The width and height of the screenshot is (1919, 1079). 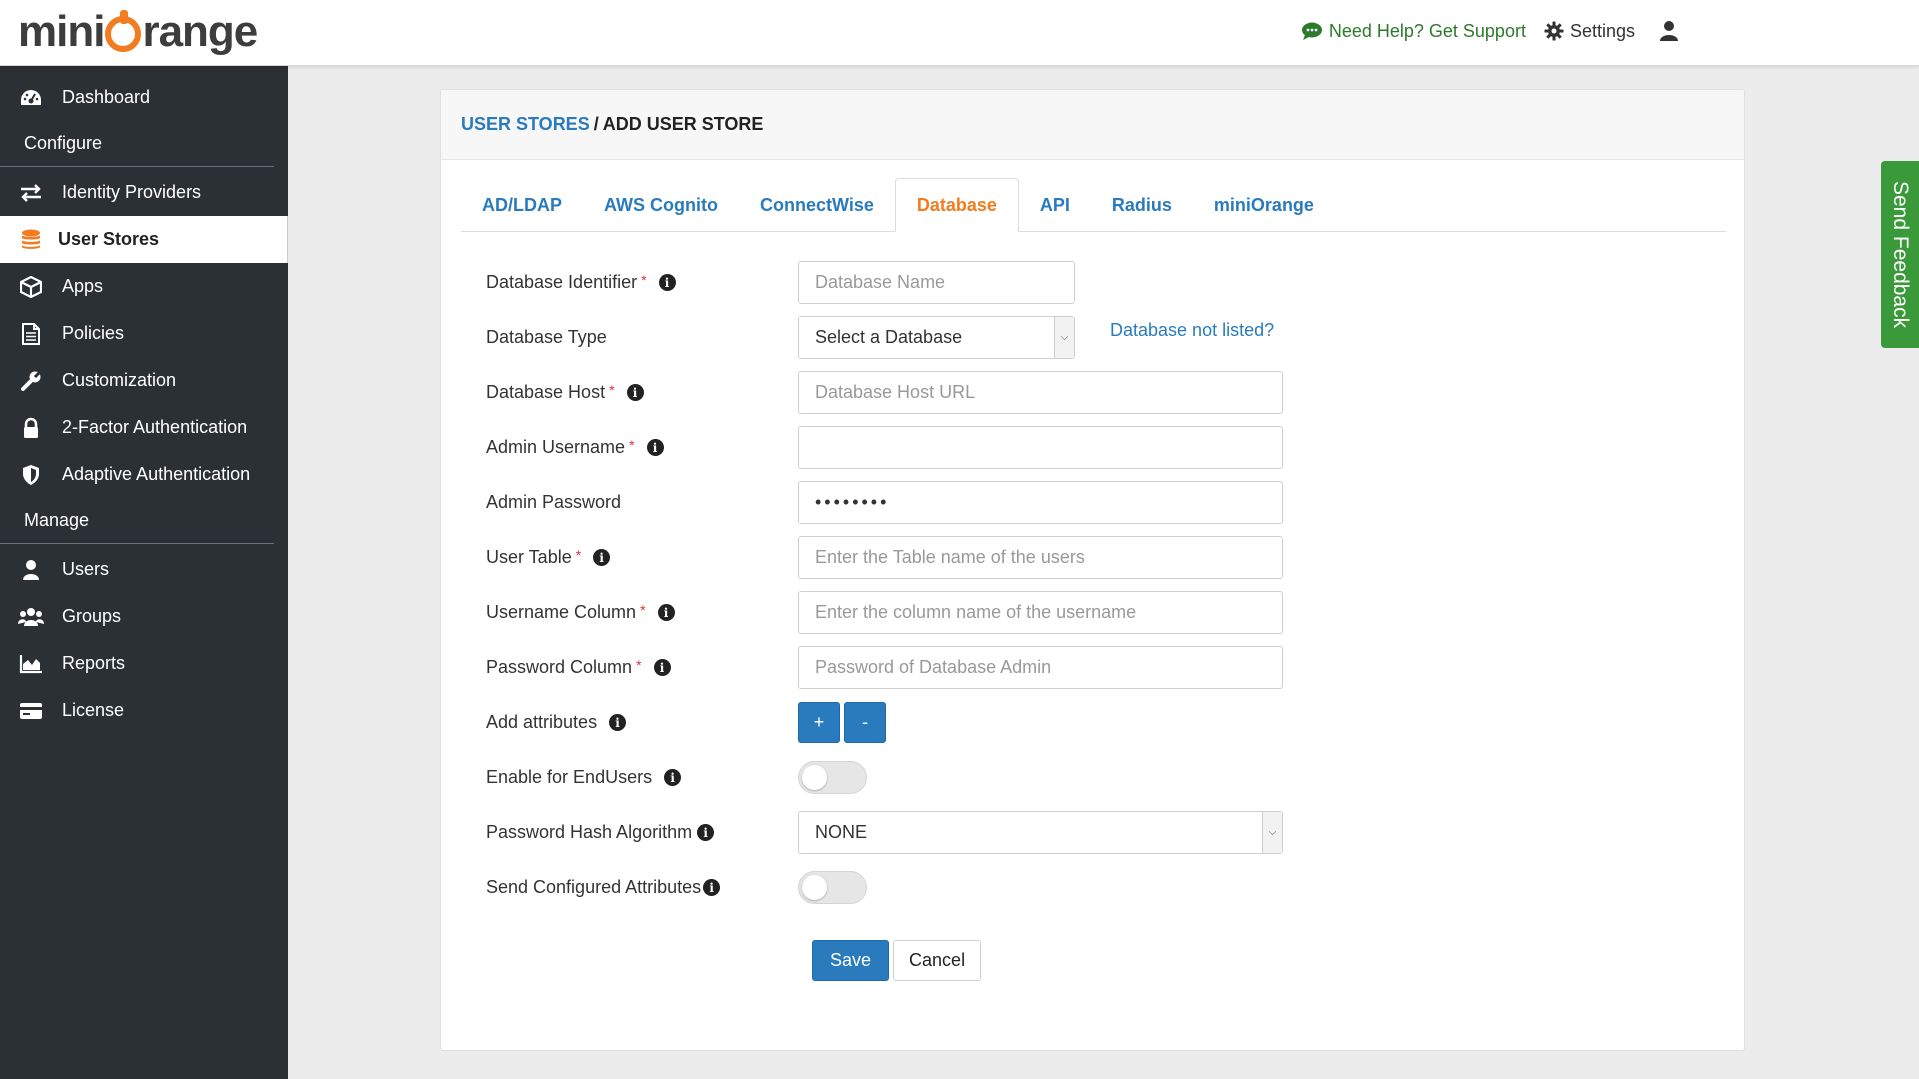 What do you see at coordinates (937, 960) in the screenshot?
I see `cancel-button: Cancel` at bounding box center [937, 960].